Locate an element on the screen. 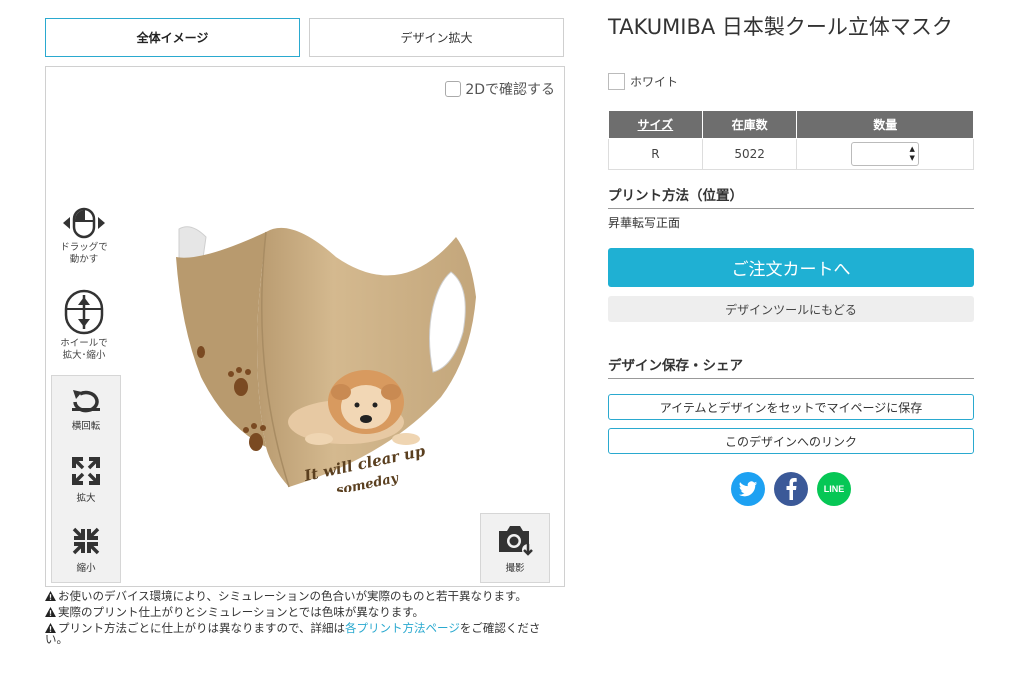 The height and width of the screenshot is (673, 1024). hint-wheel-line2: 拡大･縮小 is located at coordinates (84, 355).